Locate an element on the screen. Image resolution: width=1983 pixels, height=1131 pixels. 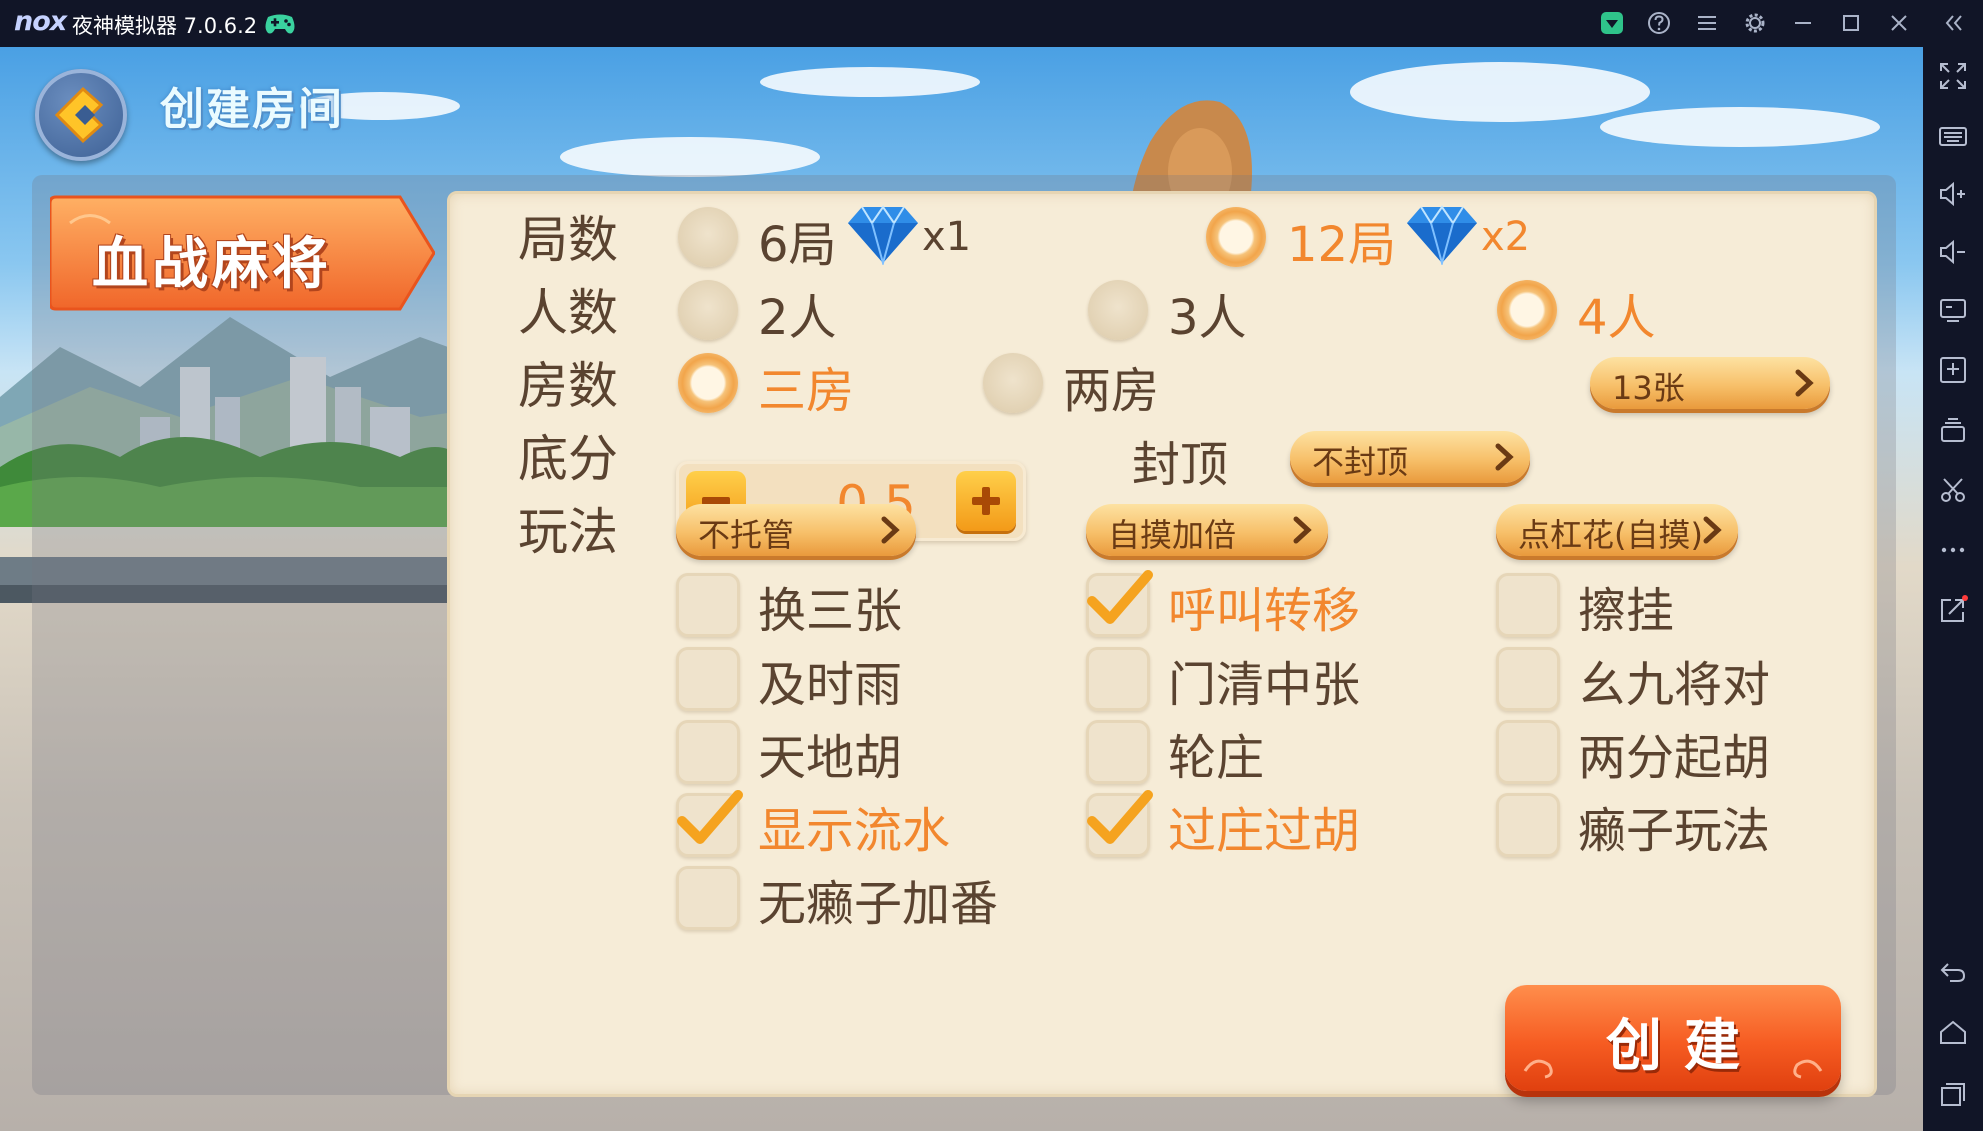
rule-label: 无癞子加番 is located at coordinates (878, 899).